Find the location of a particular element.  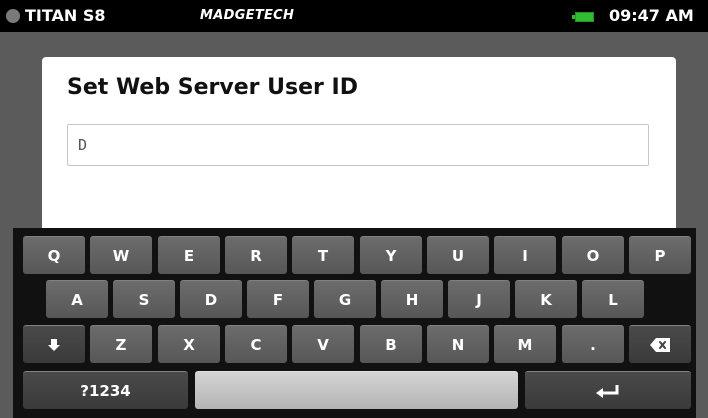

key-t: T is located at coordinates (323, 255).